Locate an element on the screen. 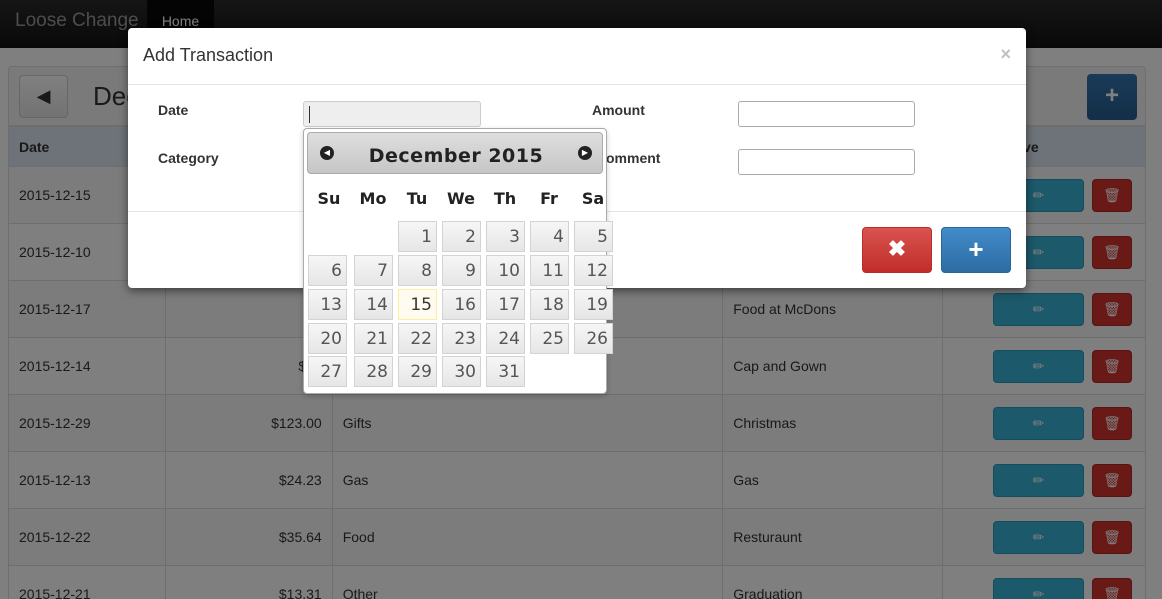 This screenshot has height=599, width=1162. text-caret is located at coordinates (309, 114).